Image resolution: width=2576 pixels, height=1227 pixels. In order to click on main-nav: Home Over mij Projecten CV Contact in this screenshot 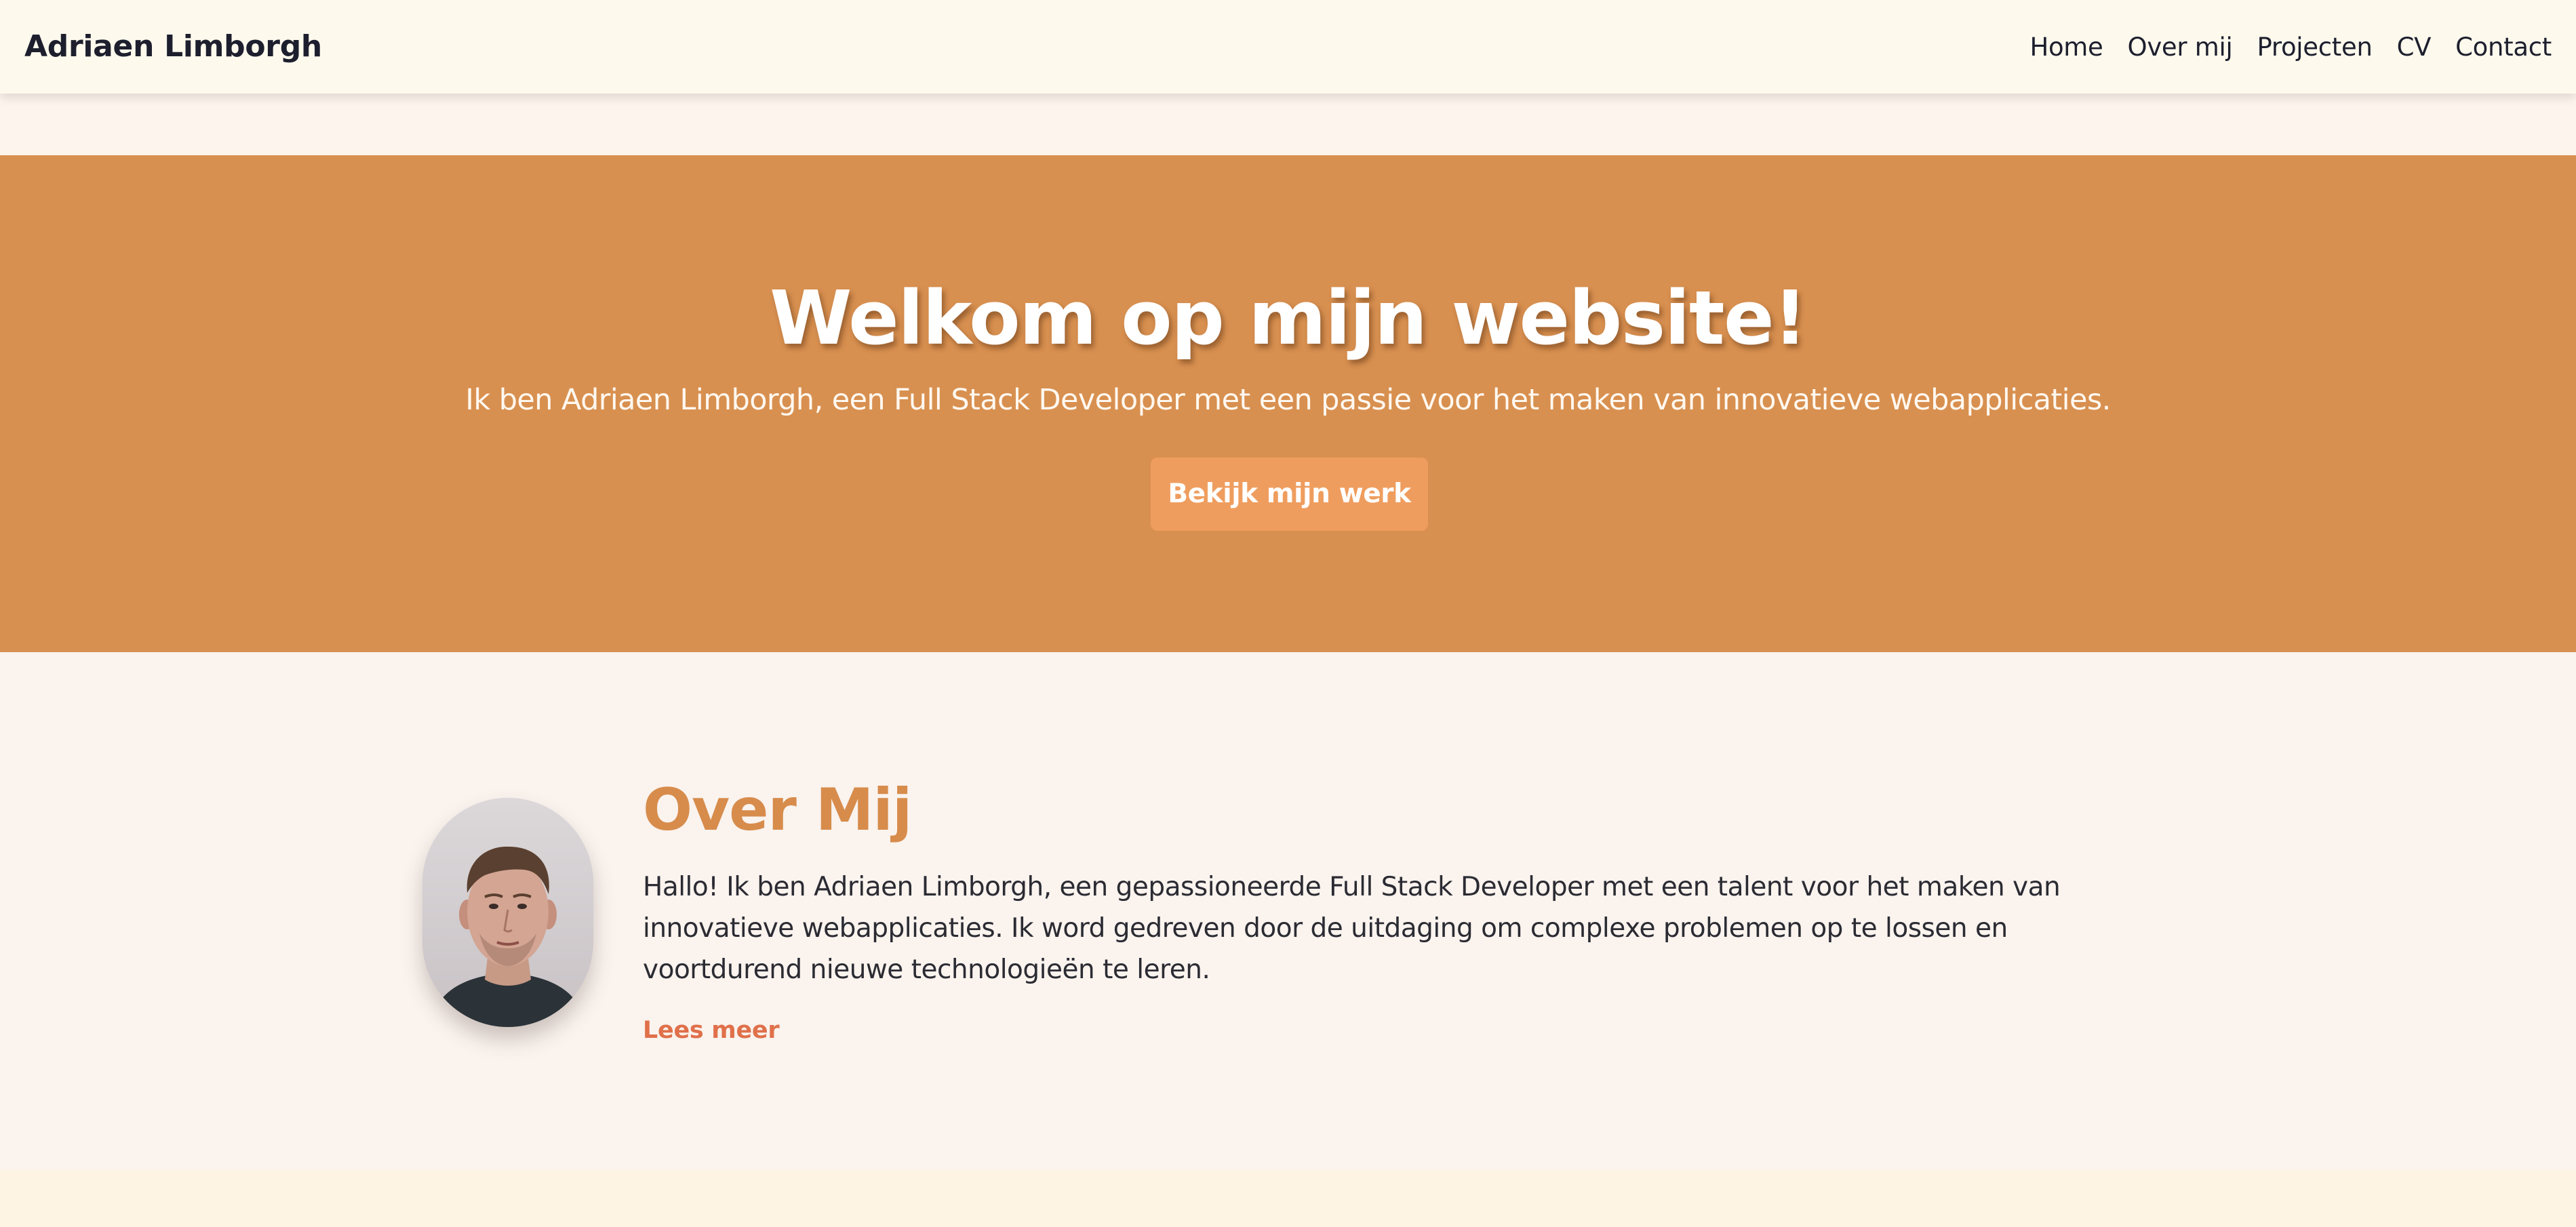, I will do `click(2291, 47)`.